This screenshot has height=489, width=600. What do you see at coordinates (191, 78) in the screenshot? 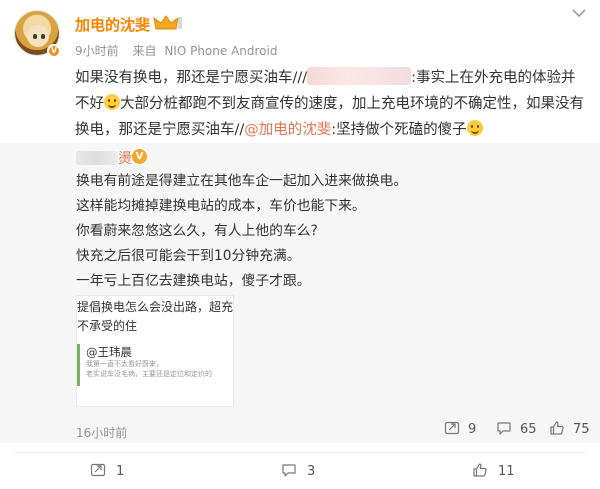
I see `post-text-part1: 如果没有换电，那还是宁愿买油车///` at bounding box center [191, 78].